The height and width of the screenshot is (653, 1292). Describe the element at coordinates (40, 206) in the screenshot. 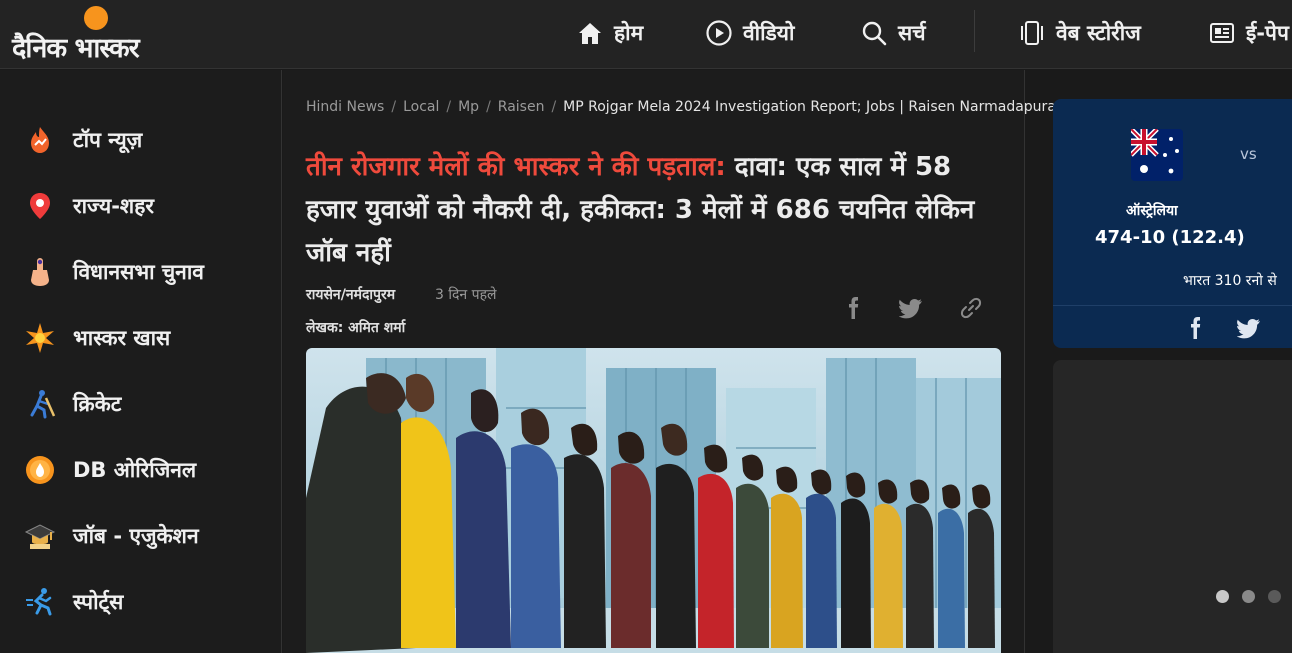

I see `location-pin-icon` at that location.